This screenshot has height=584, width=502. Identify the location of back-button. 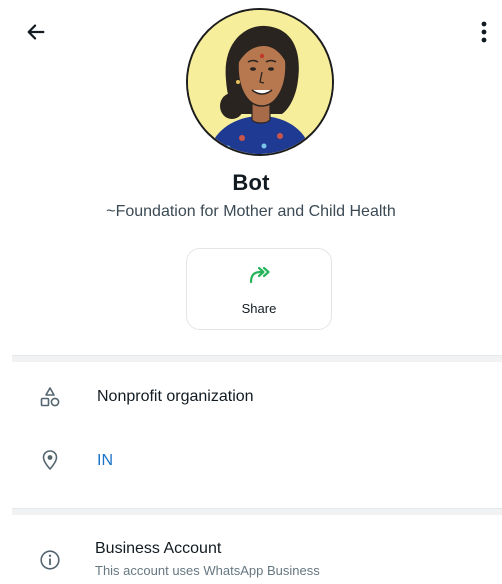
(36, 32).